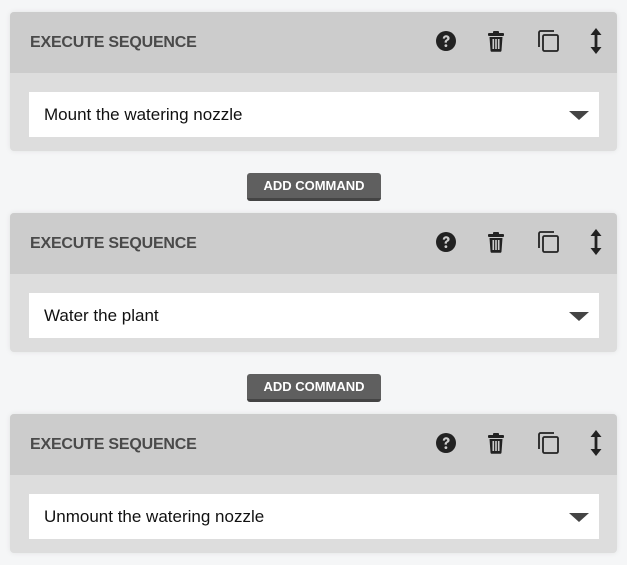 Image resolution: width=627 pixels, height=565 pixels. I want to click on sequence-select: Water the plant, so click(314, 315).